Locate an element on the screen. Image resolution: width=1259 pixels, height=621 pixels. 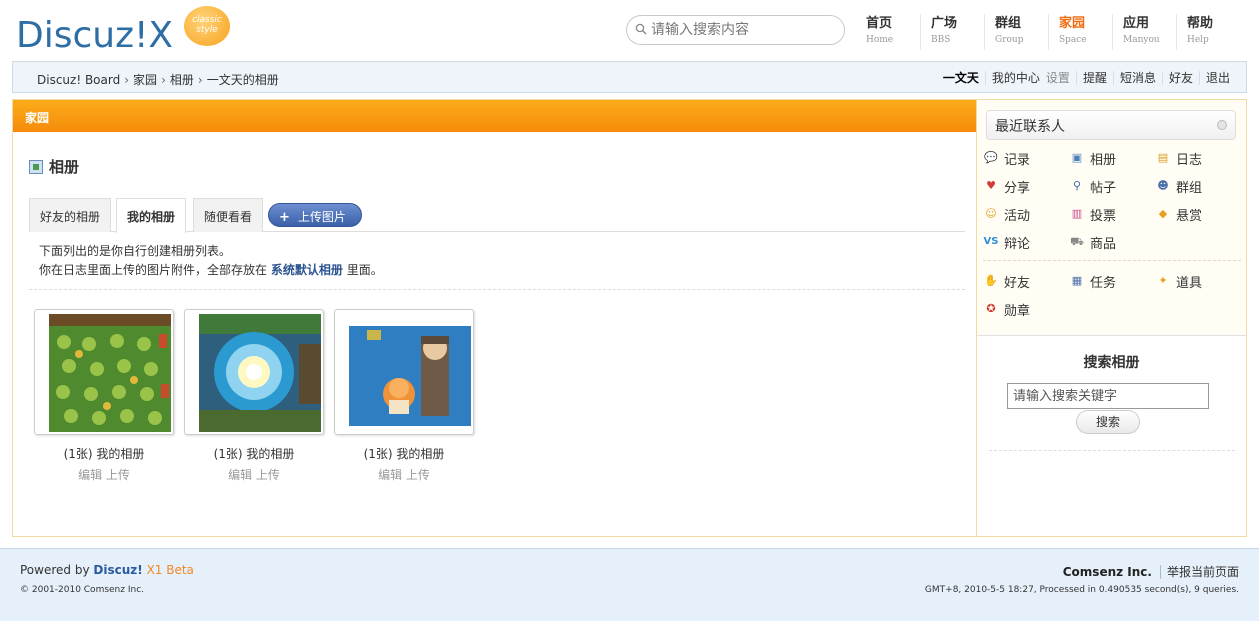
album-thumbnail is located at coordinates (260, 373).